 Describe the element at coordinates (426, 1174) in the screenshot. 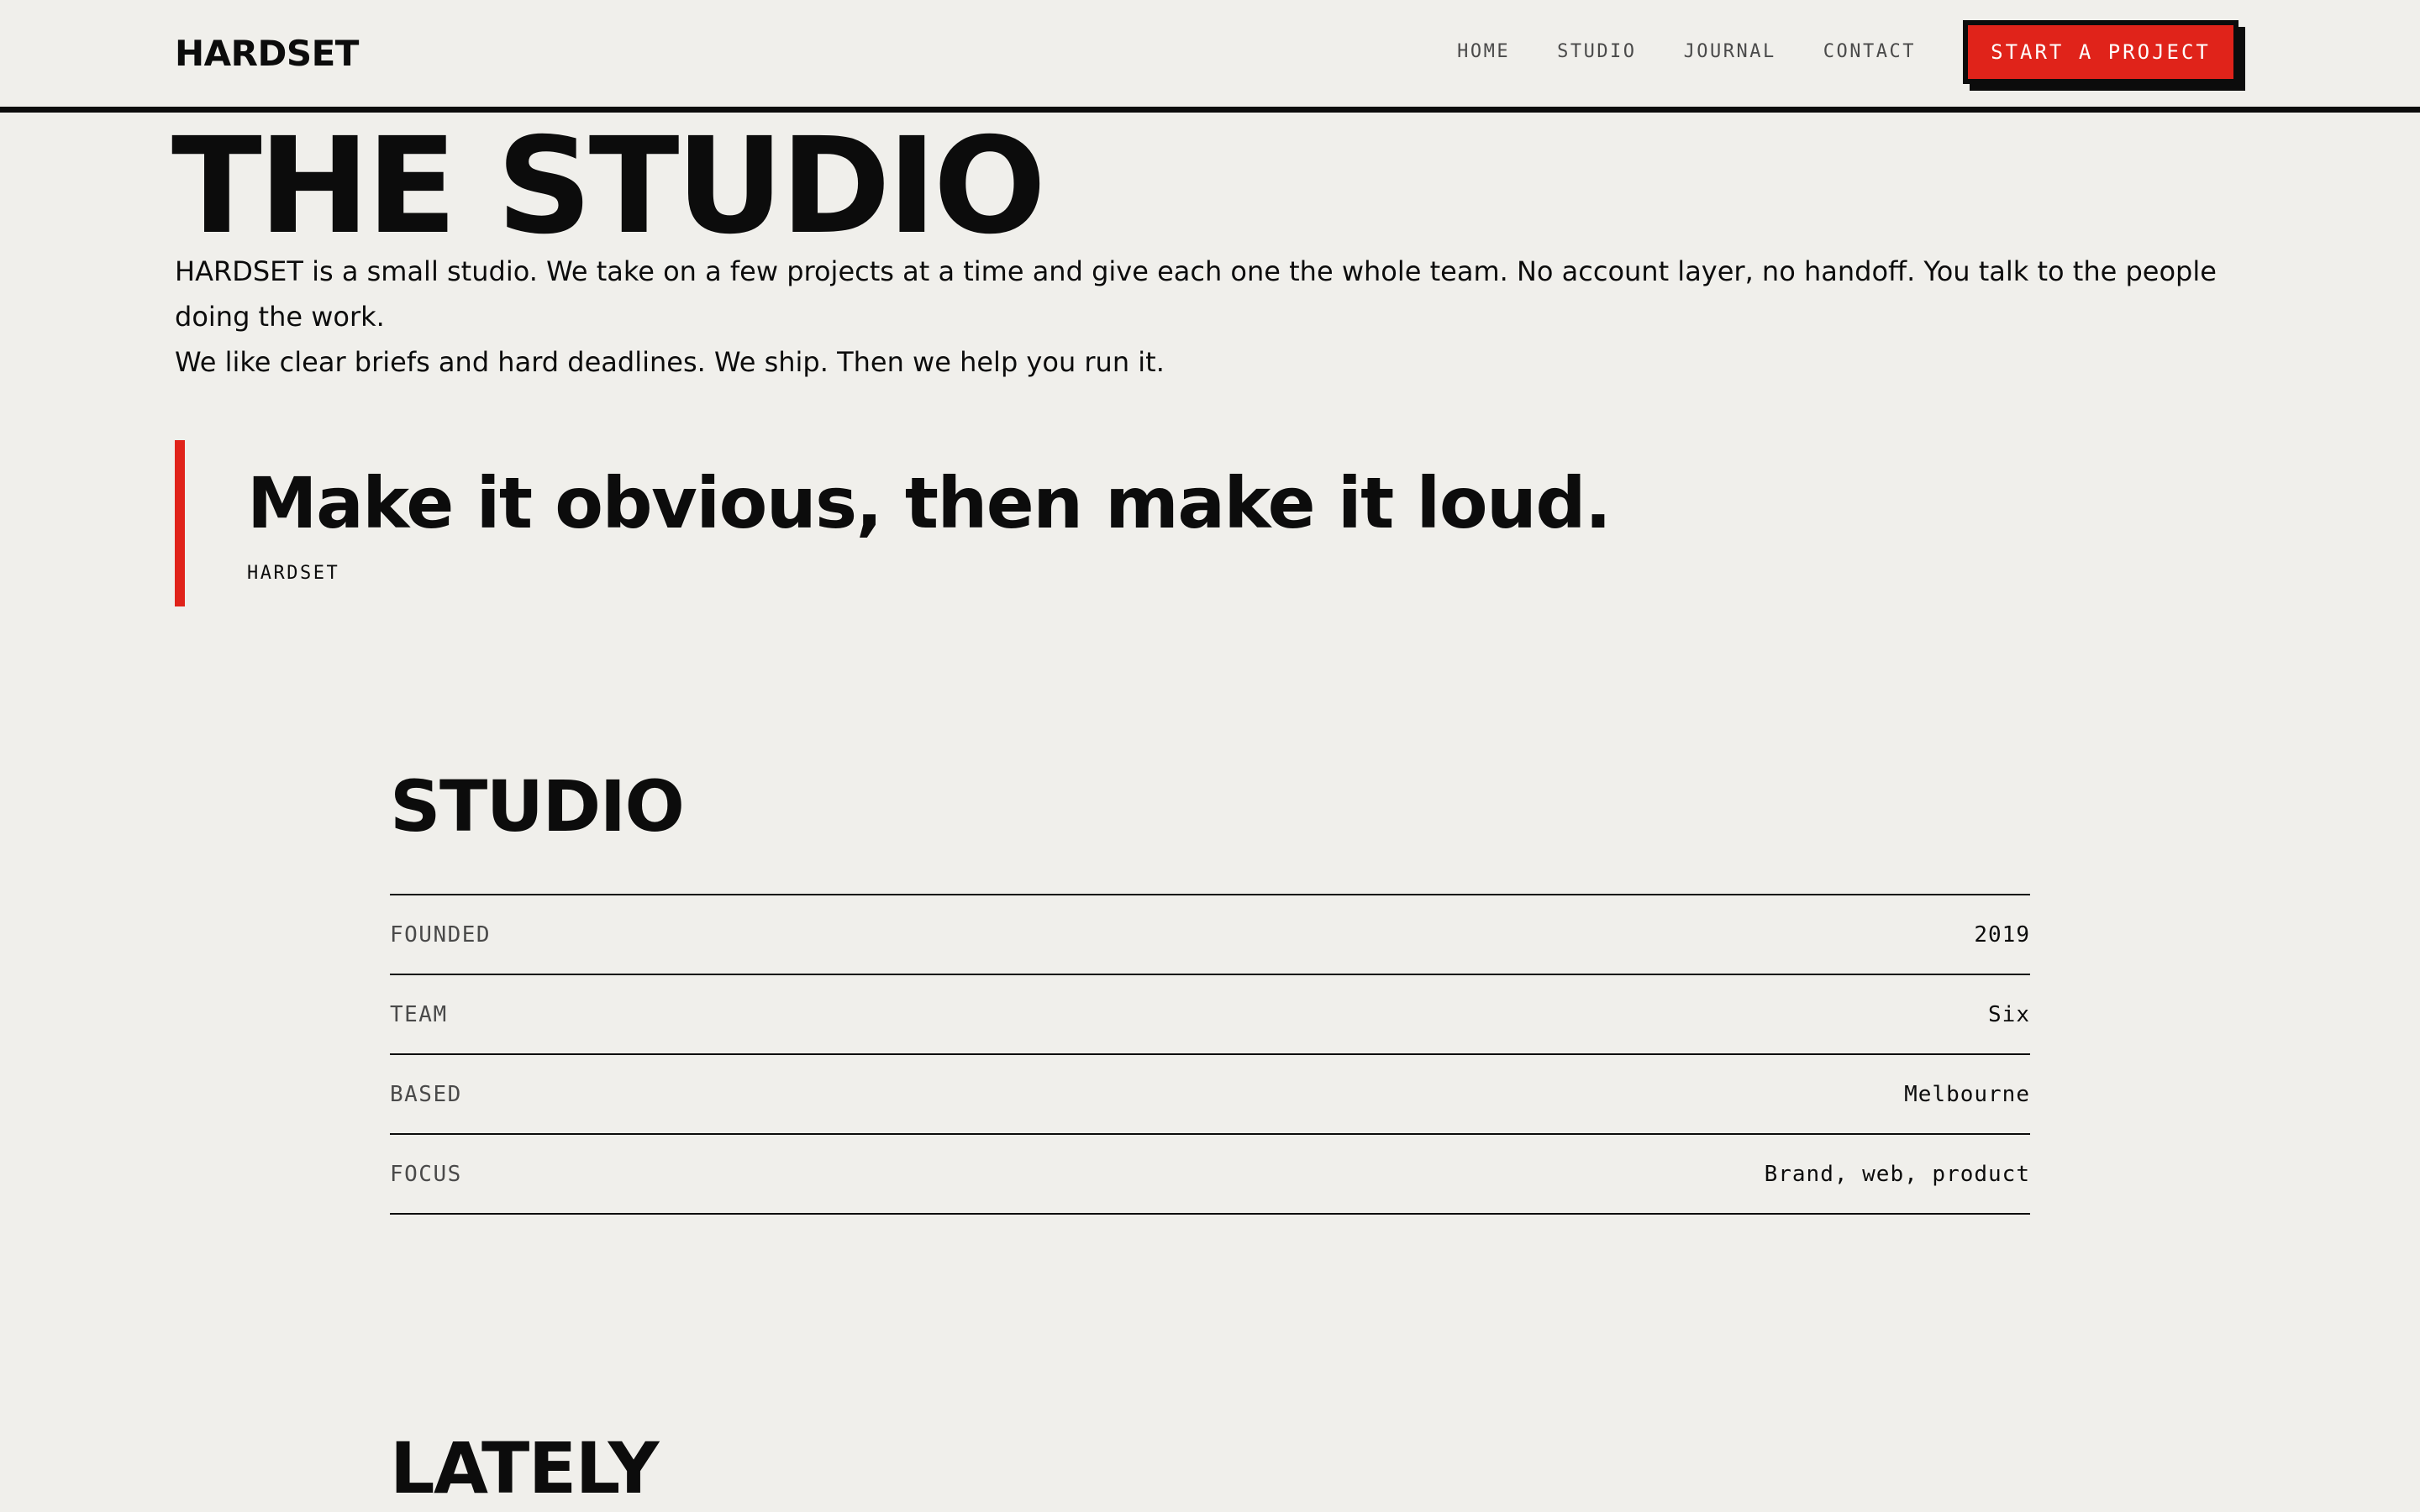

I see `fact-label: FOCUS` at that location.